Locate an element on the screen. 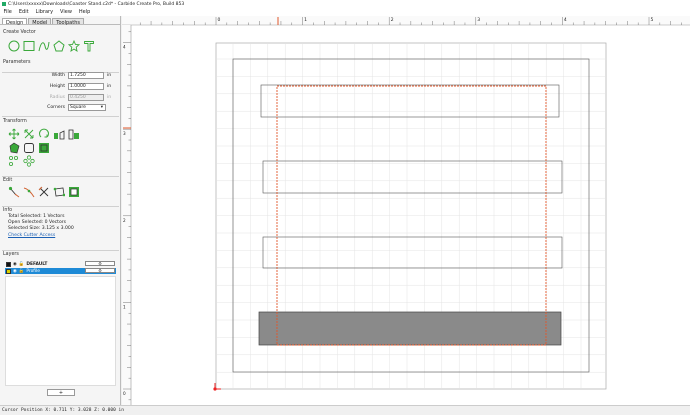 The height and width of the screenshot is (415, 690). width-label: Width is located at coordinates (58, 75).